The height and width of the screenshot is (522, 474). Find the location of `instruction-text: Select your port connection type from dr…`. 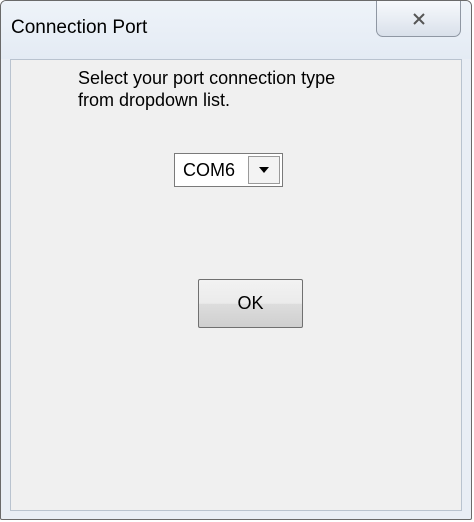

instruction-text: Select your port connection type from dr… is located at coordinates (258, 89).